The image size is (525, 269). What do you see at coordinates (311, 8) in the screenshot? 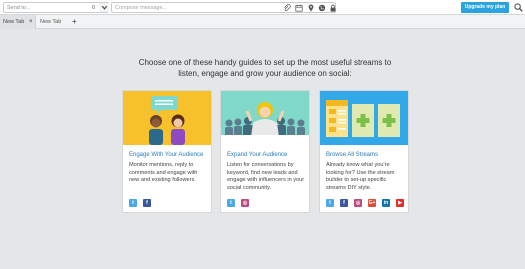
I see `location-pin-icon` at bounding box center [311, 8].